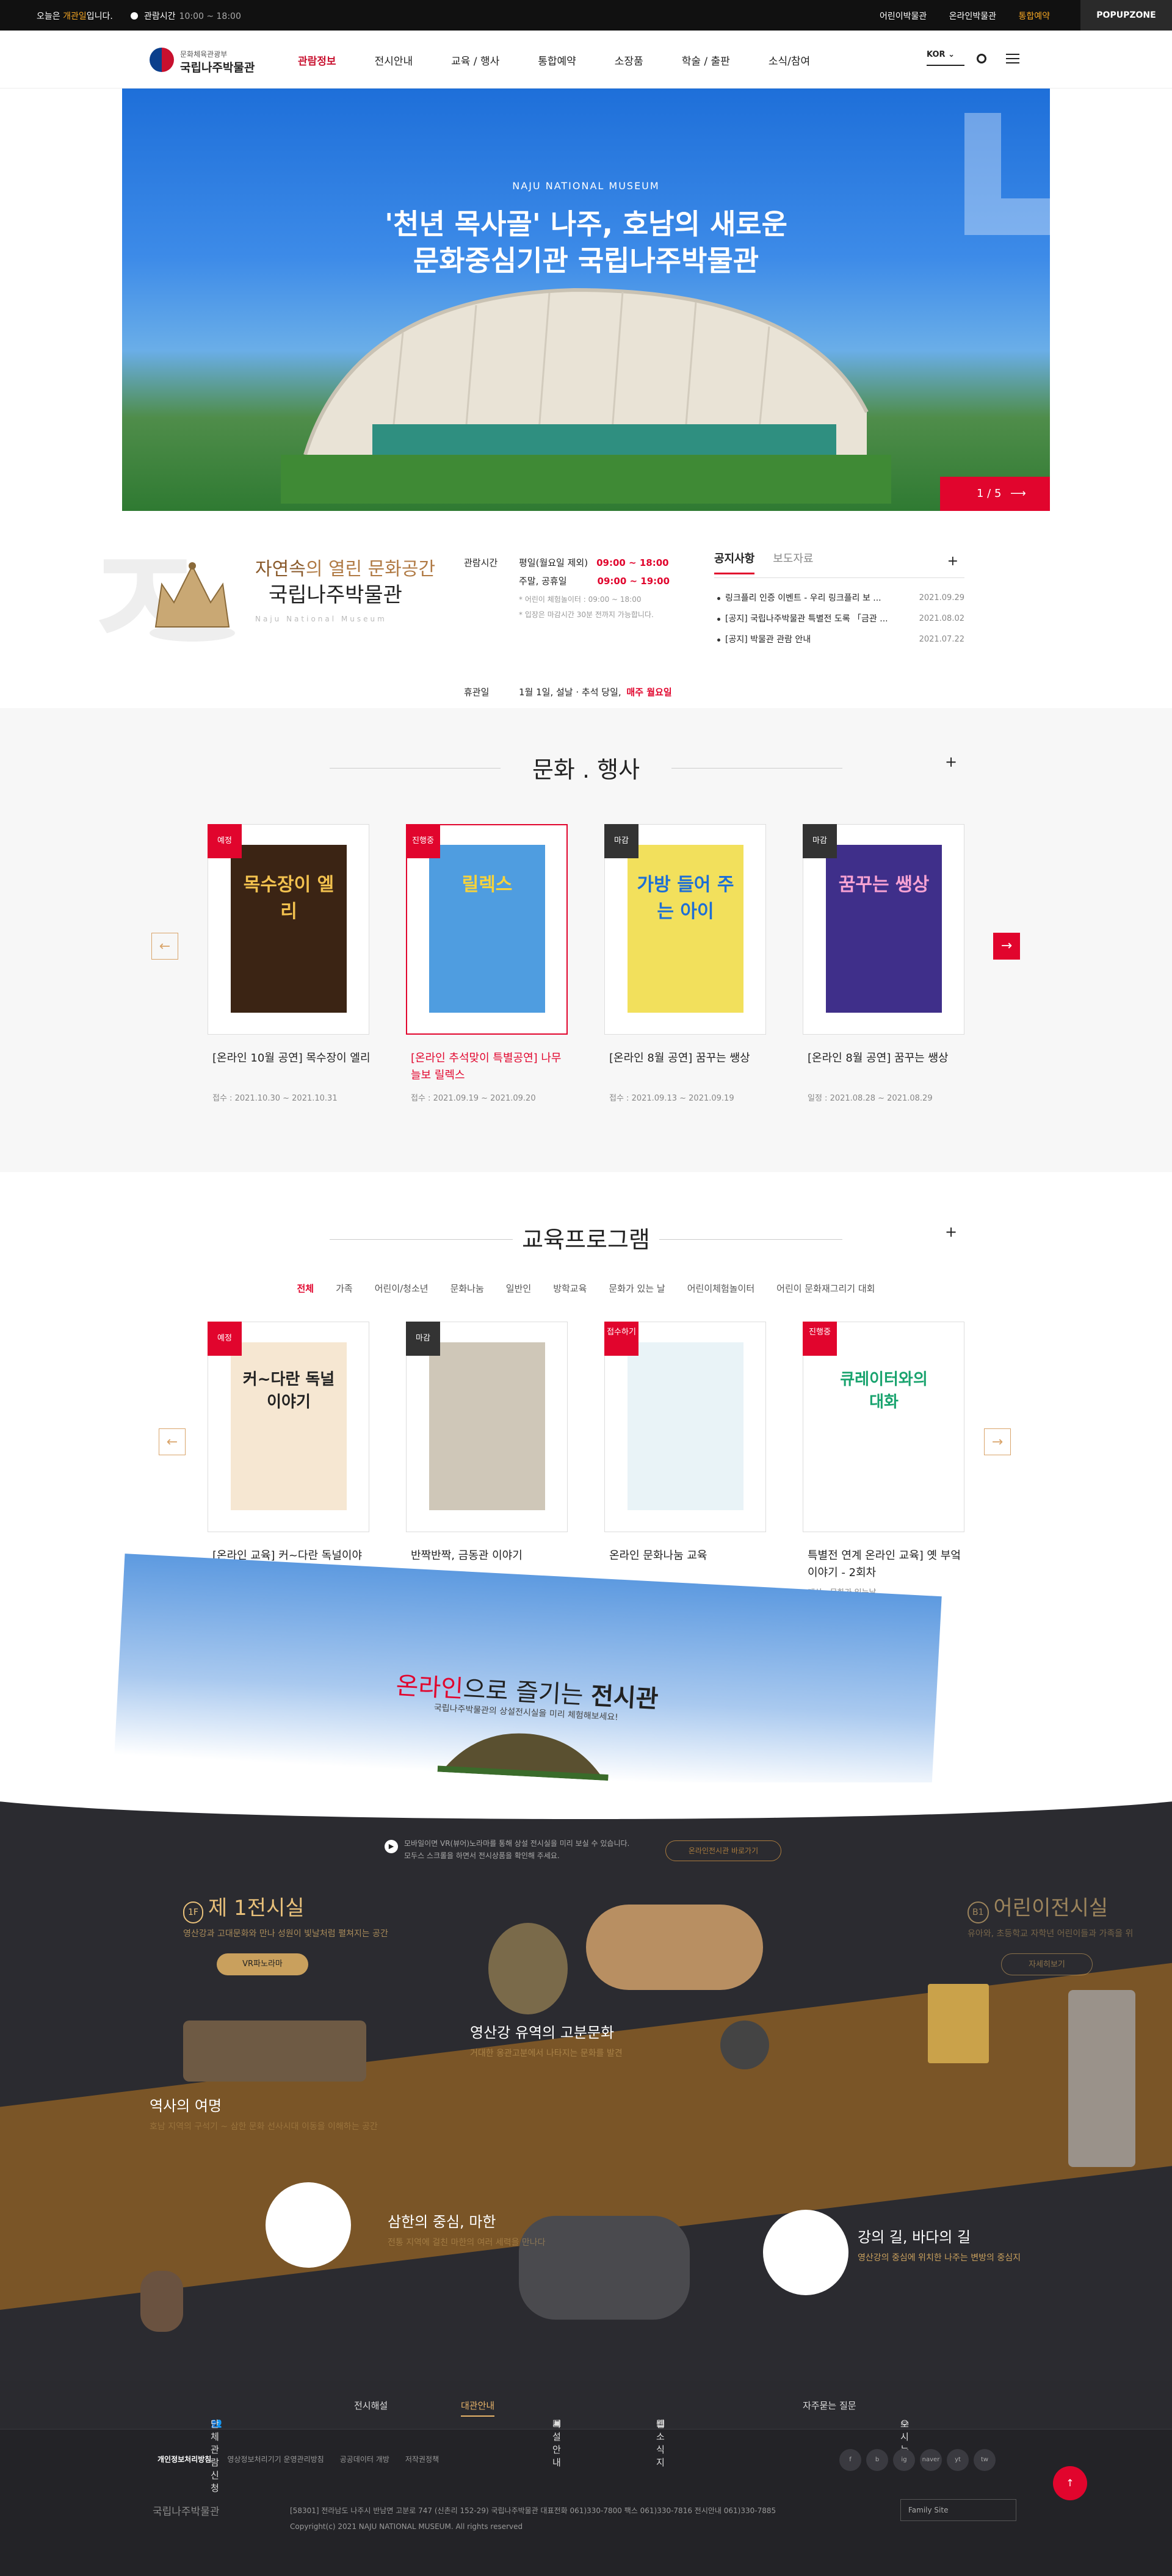 The height and width of the screenshot is (2576, 1172). Describe the element at coordinates (850, 2460) in the screenshot. I see `facebook-icon: f` at that location.